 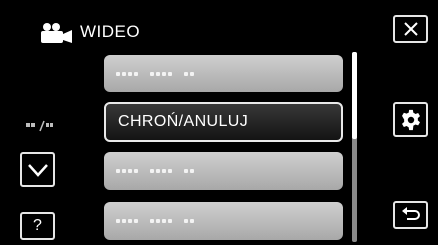 I want to click on page-title: WIDEO, so click(x=110, y=31).